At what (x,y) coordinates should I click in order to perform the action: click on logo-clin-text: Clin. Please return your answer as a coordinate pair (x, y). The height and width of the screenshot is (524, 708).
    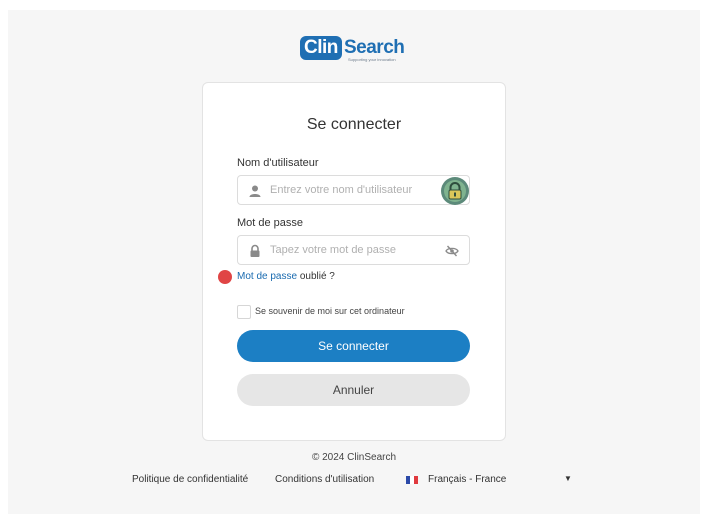
    Looking at the image, I should click on (321, 48).